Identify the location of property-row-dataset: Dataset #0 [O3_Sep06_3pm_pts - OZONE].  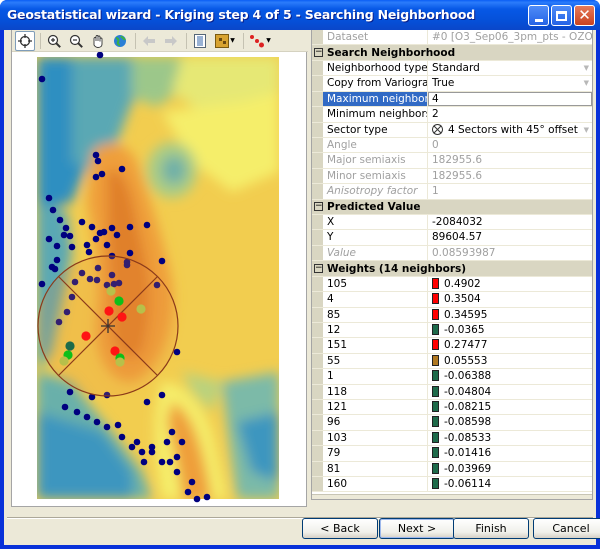
(452, 38).